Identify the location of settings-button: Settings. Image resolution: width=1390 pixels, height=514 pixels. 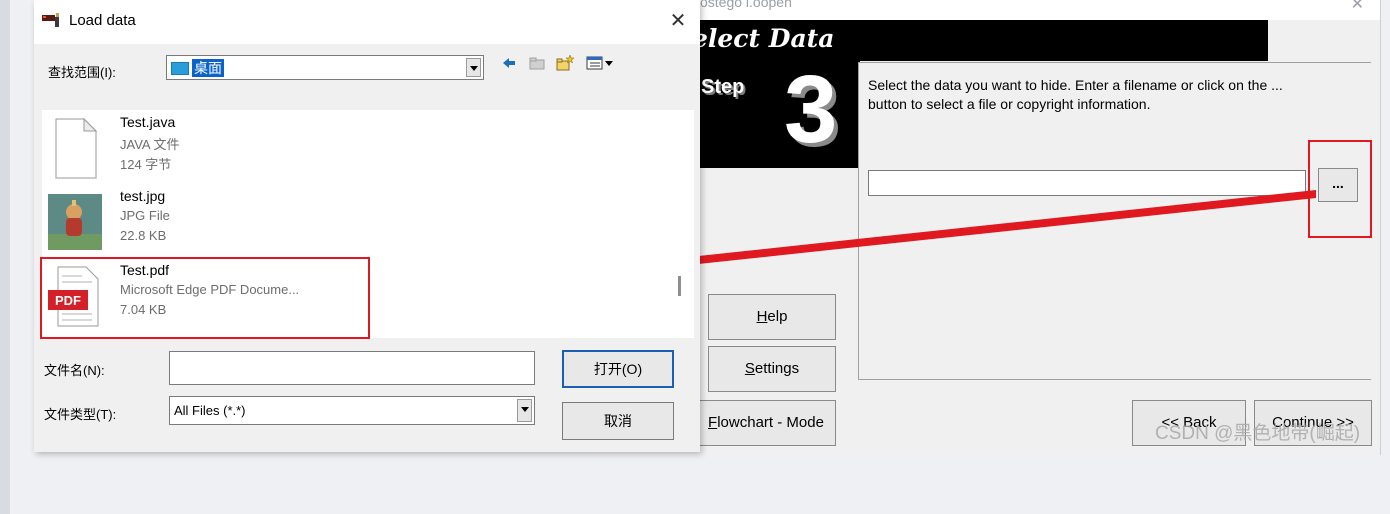
(772, 369).